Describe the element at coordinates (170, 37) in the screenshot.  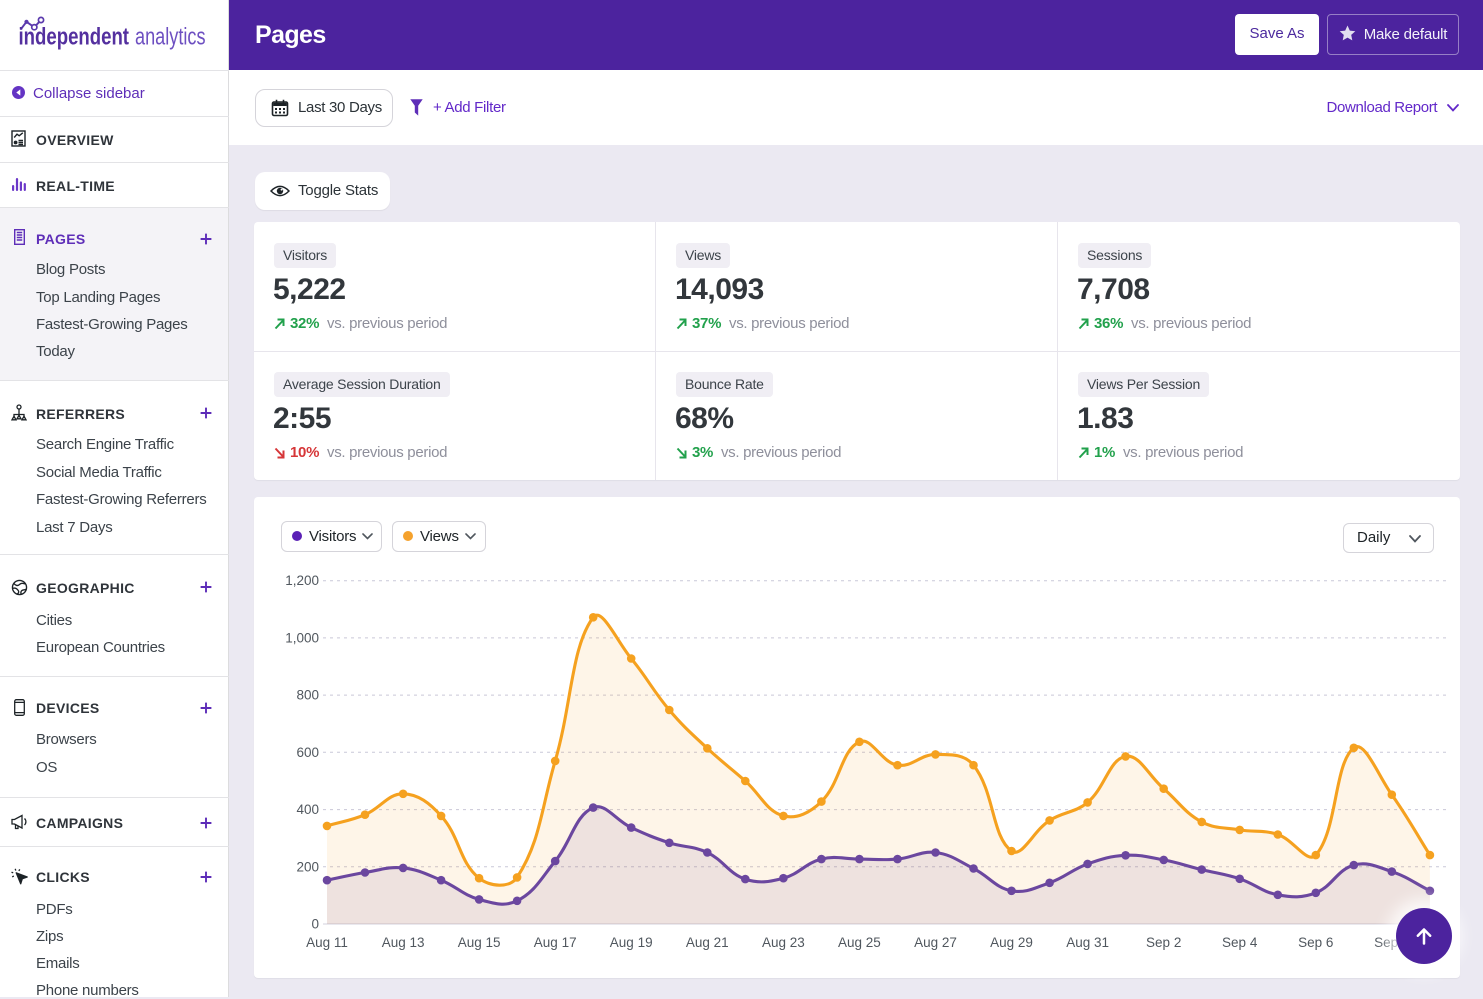
I see `svg-text: analytics` at that location.